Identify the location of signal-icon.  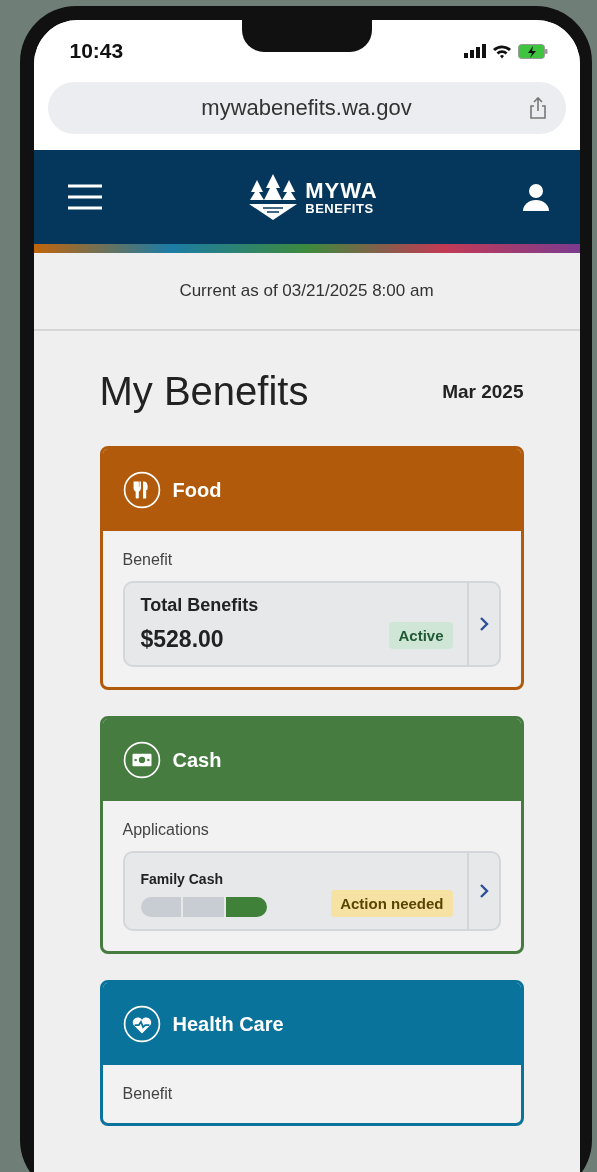
(474, 51).